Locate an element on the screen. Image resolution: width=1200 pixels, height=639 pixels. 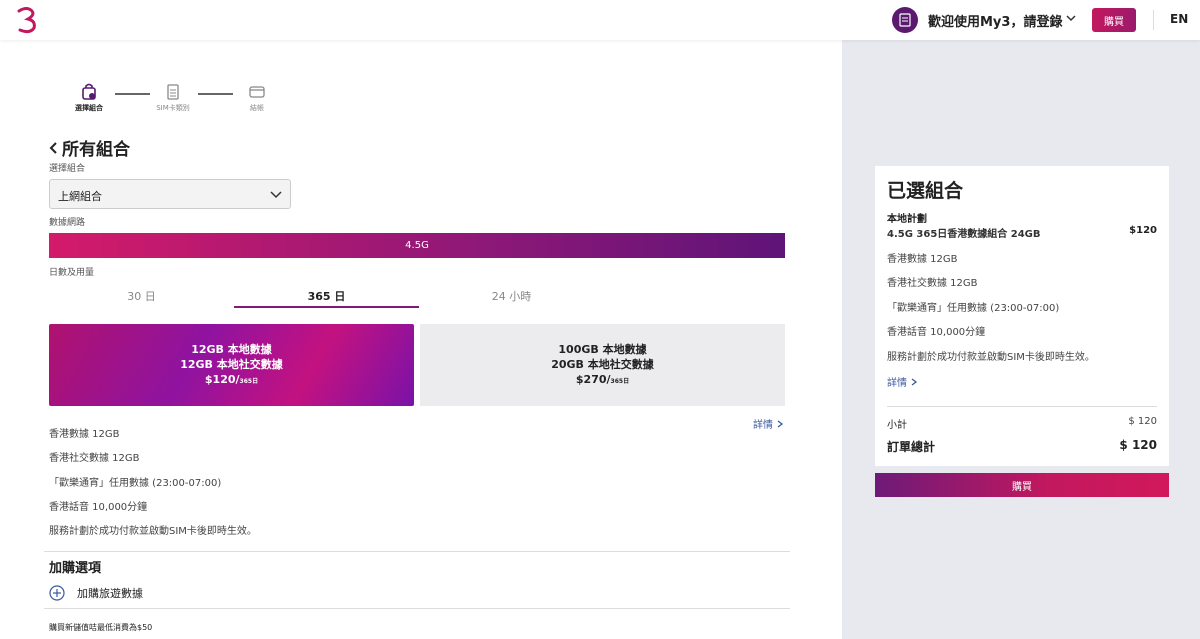
duration-tabs: 30 日 365 日 24 小時 is located at coordinates (326, 297).